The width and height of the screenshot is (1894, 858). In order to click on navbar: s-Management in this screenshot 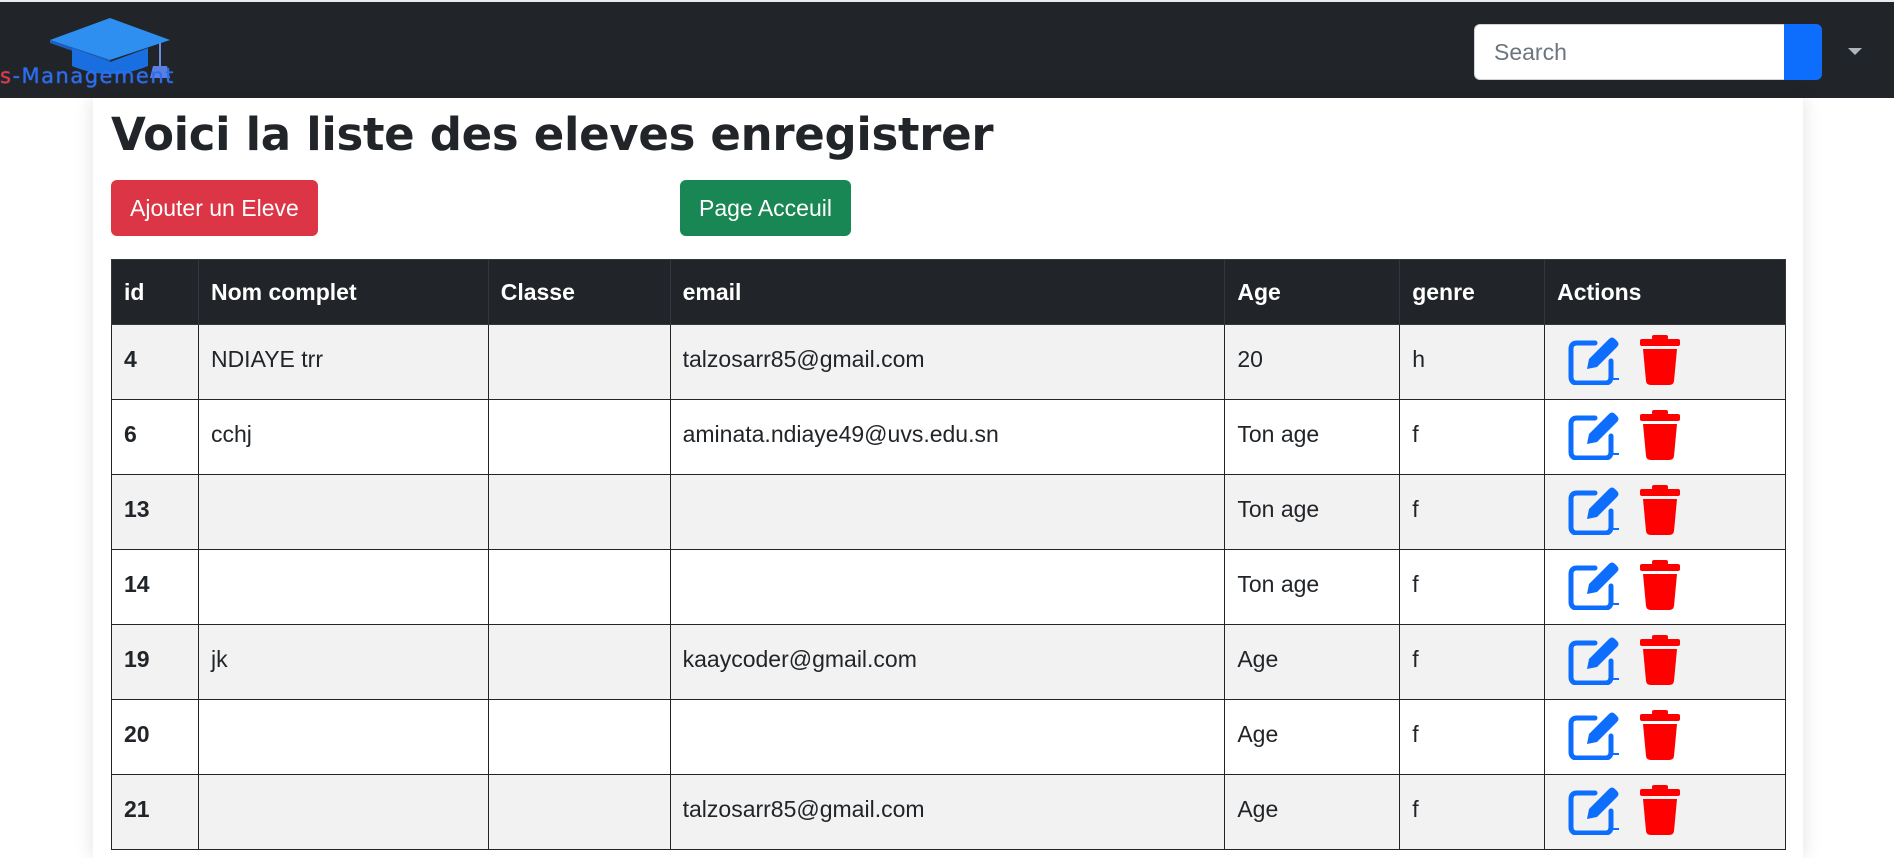, I will do `click(947, 49)`.